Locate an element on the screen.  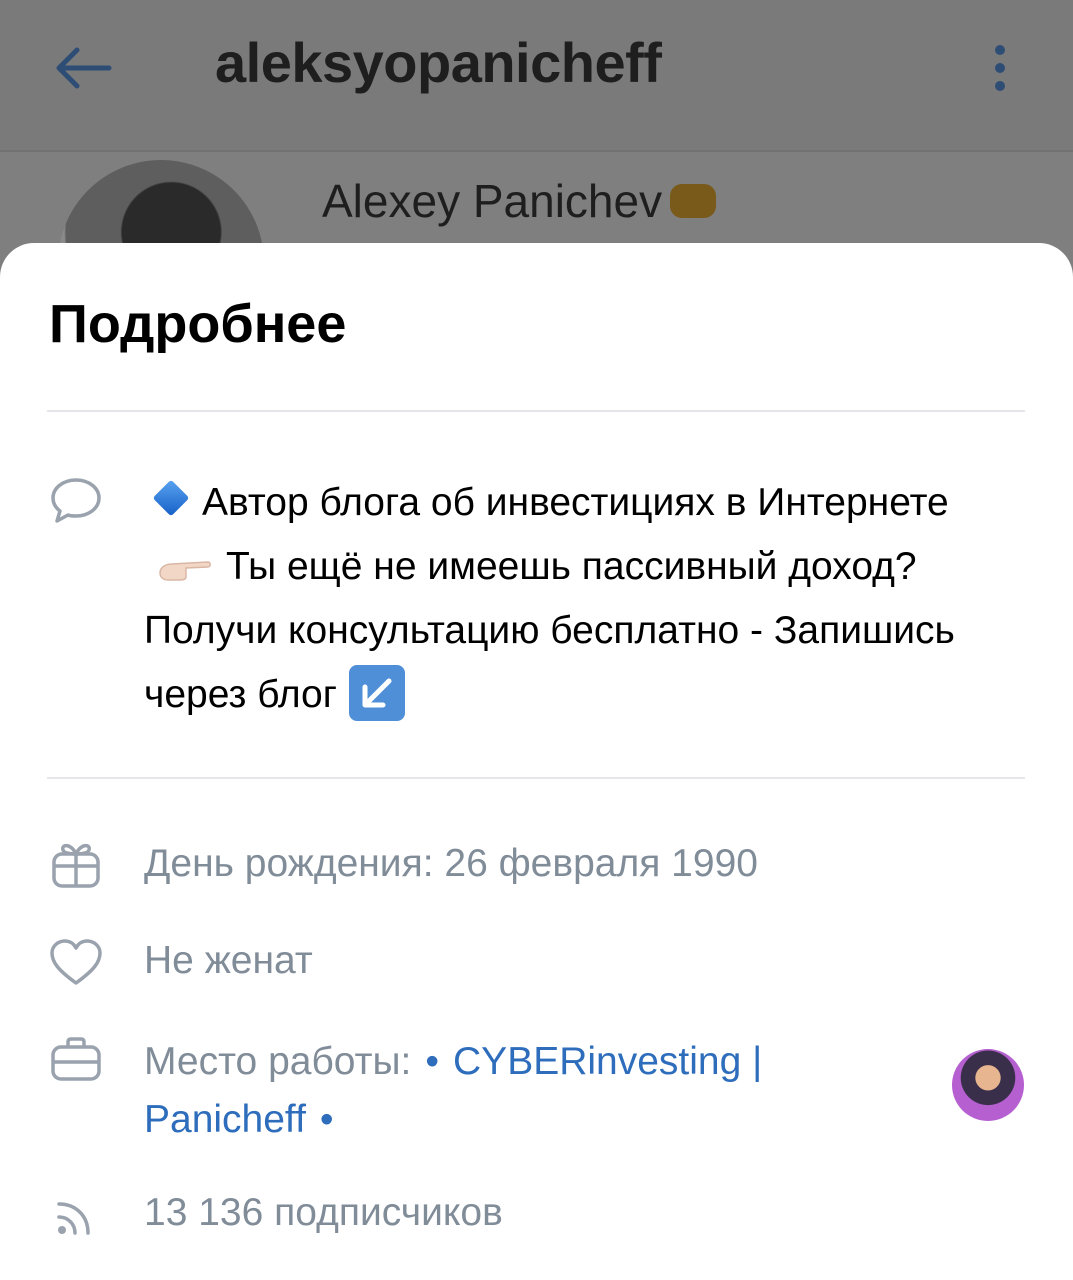
work-label: Место работы: is located at coordinates (278, 1061).